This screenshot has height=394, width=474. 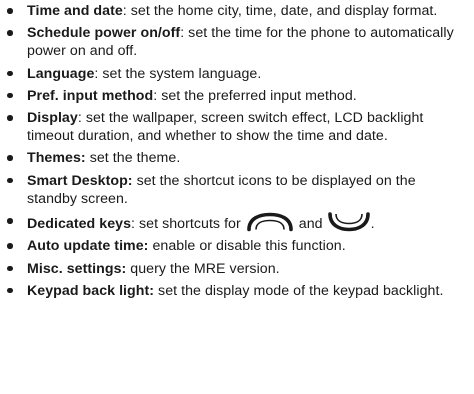 I want to click on item-description-connector: and, so click(x=310, y=224).